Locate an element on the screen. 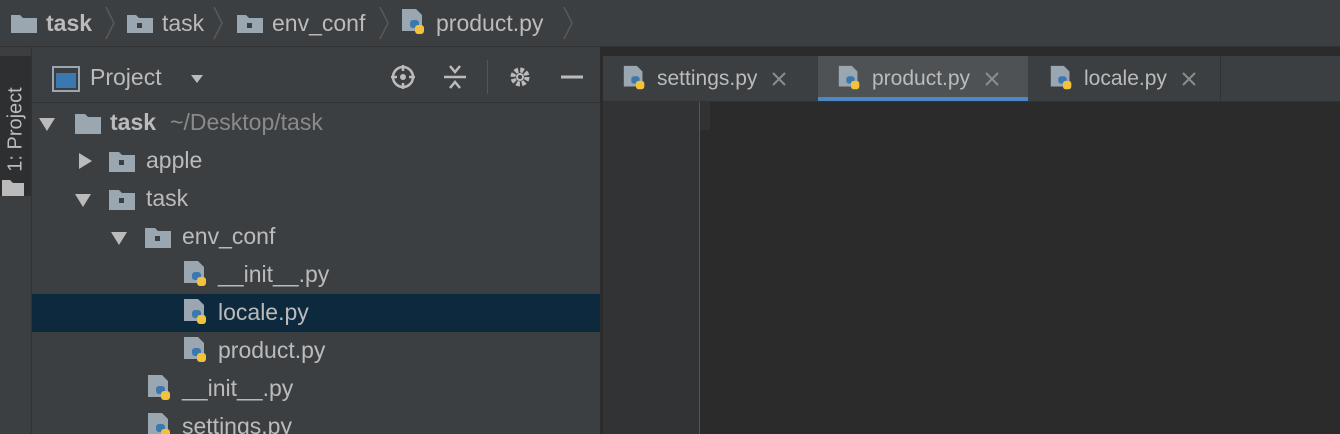  gear-icon is located at coordinates (520, 77).